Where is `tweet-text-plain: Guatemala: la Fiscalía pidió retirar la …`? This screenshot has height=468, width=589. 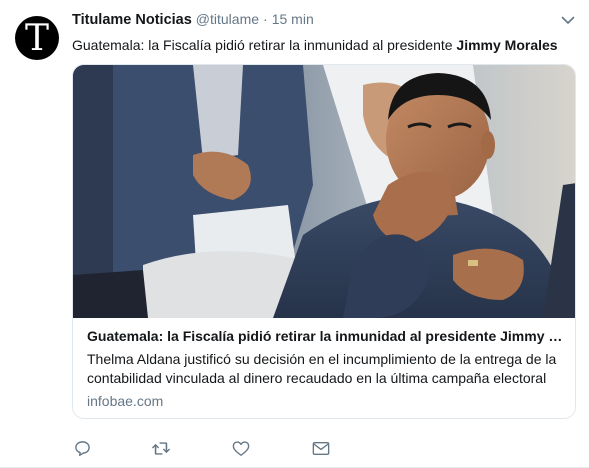
tweet-text-plain: Guatemala: la Fiscalía pidió retirar la … is located at coordinates (264, 45).